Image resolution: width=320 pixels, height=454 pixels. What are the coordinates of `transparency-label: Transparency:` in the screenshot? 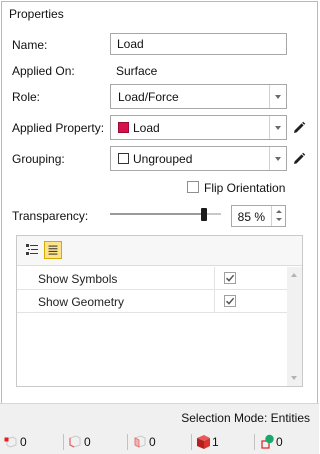 It's located at (50, 216).